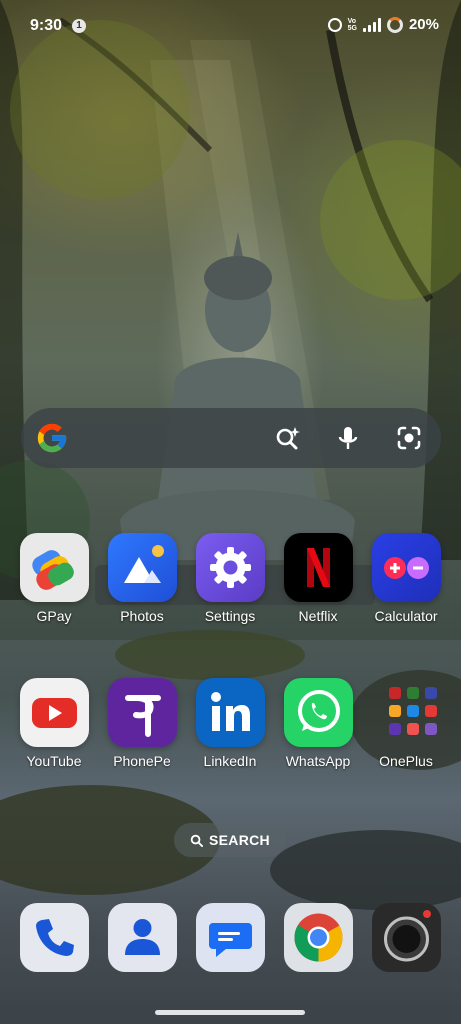  I want to click on app-label: WhatsApp, so click(318, 761).